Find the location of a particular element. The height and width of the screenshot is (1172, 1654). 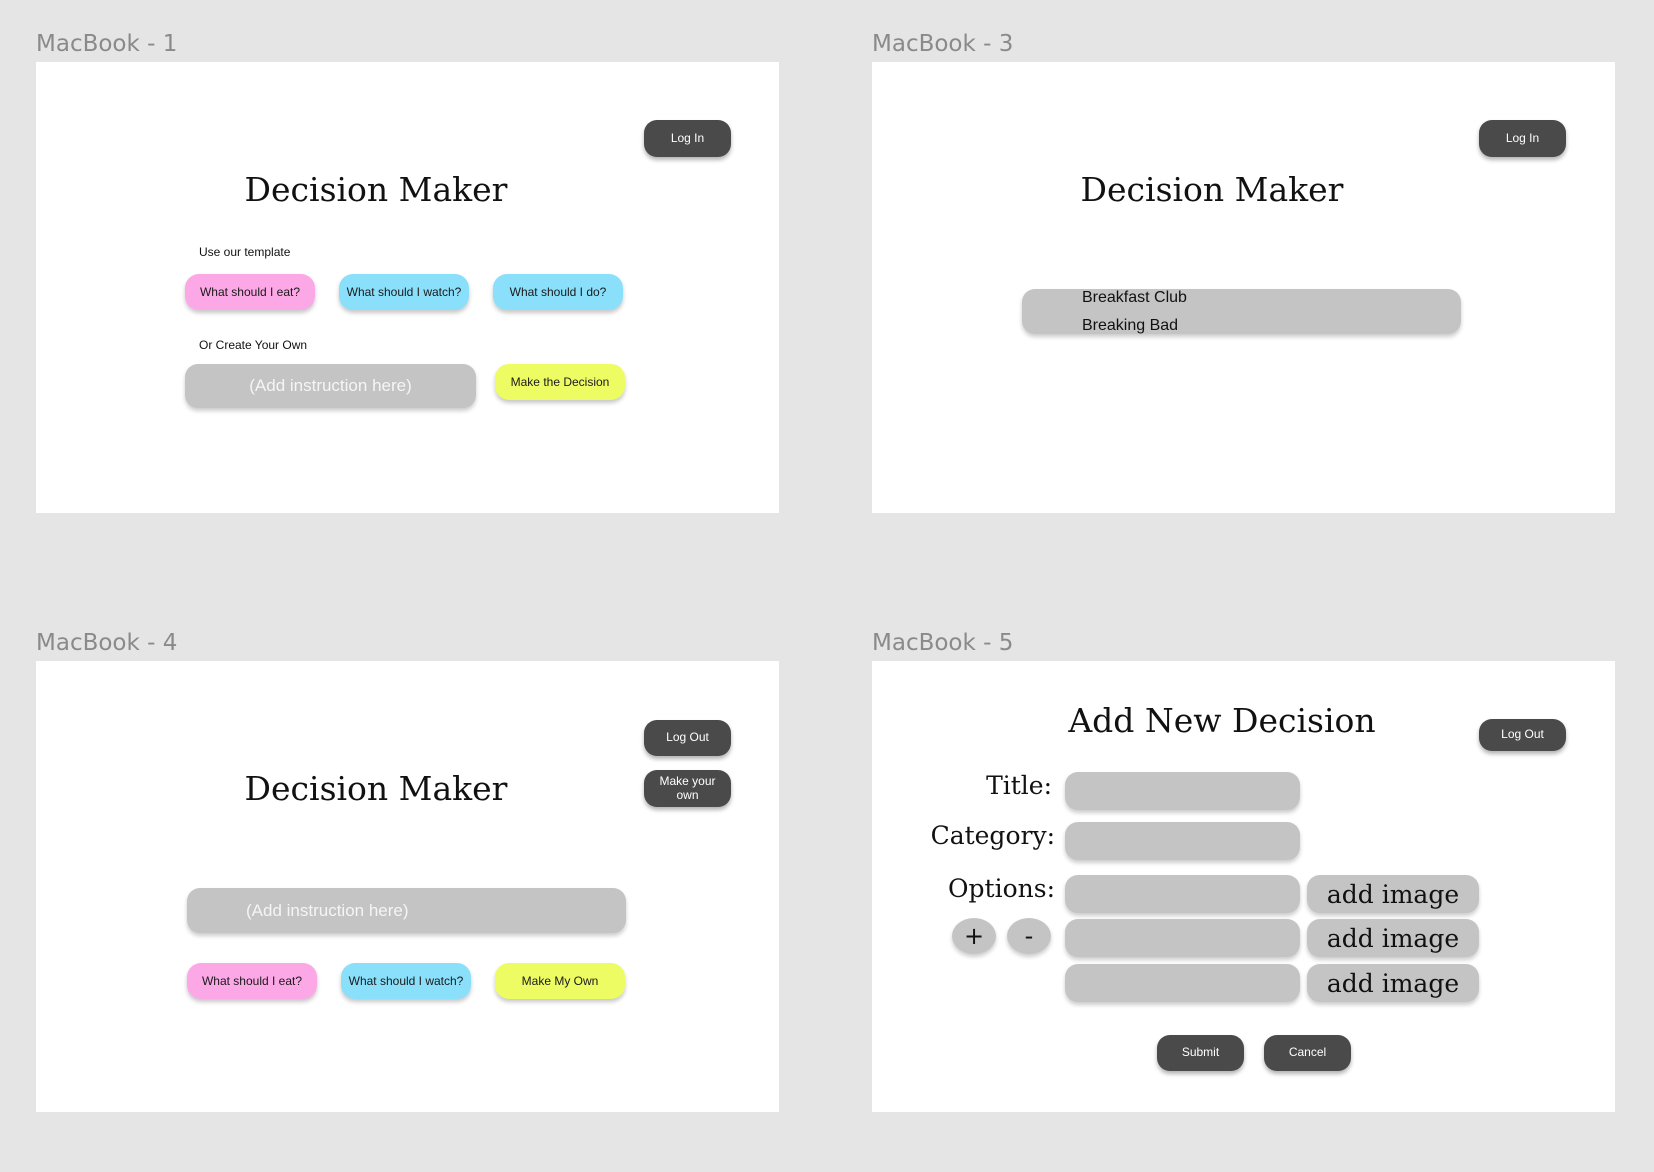

frame-label-macbook-1: MacBook - 1 is located at coordinates (107, 44).